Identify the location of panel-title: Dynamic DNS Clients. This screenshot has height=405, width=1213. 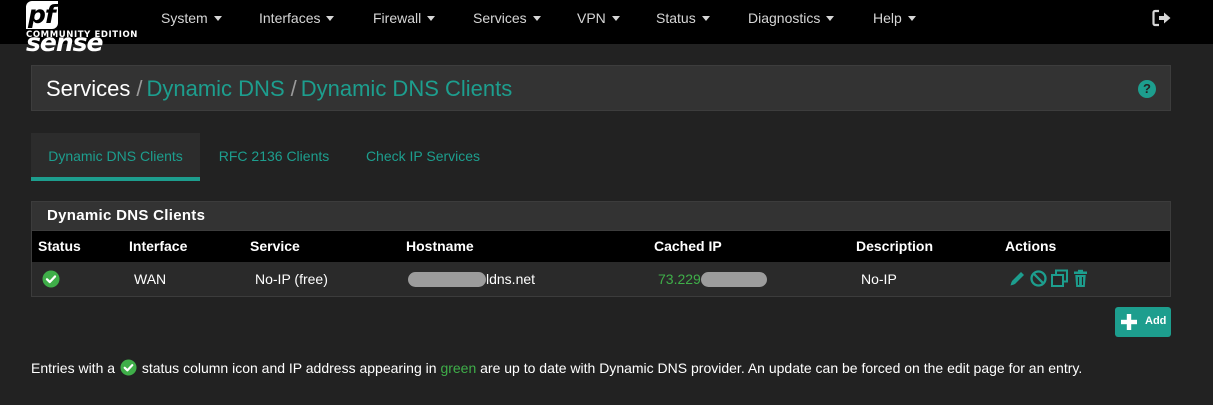
(126, 215).